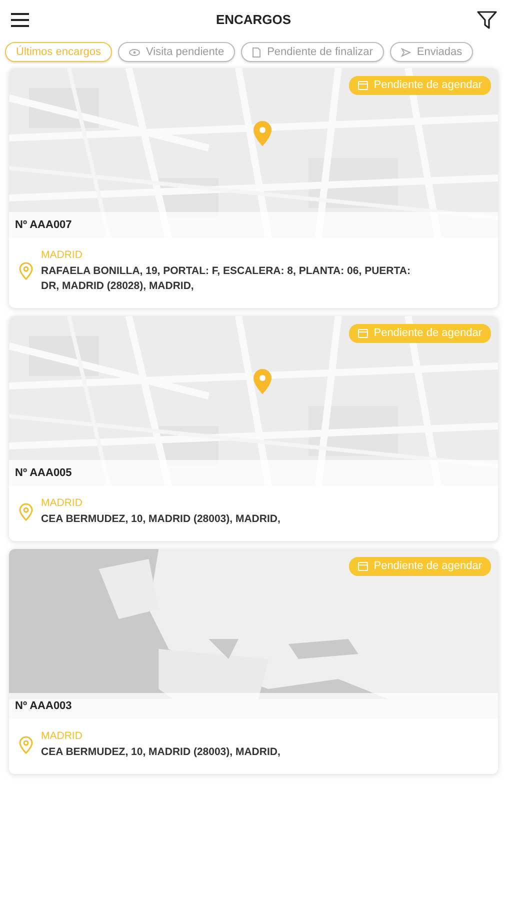 This screenshot has width=507, height=900. Describe the element at coordinates (405, 52) in the screenshot. I see `send-icon` at that location.